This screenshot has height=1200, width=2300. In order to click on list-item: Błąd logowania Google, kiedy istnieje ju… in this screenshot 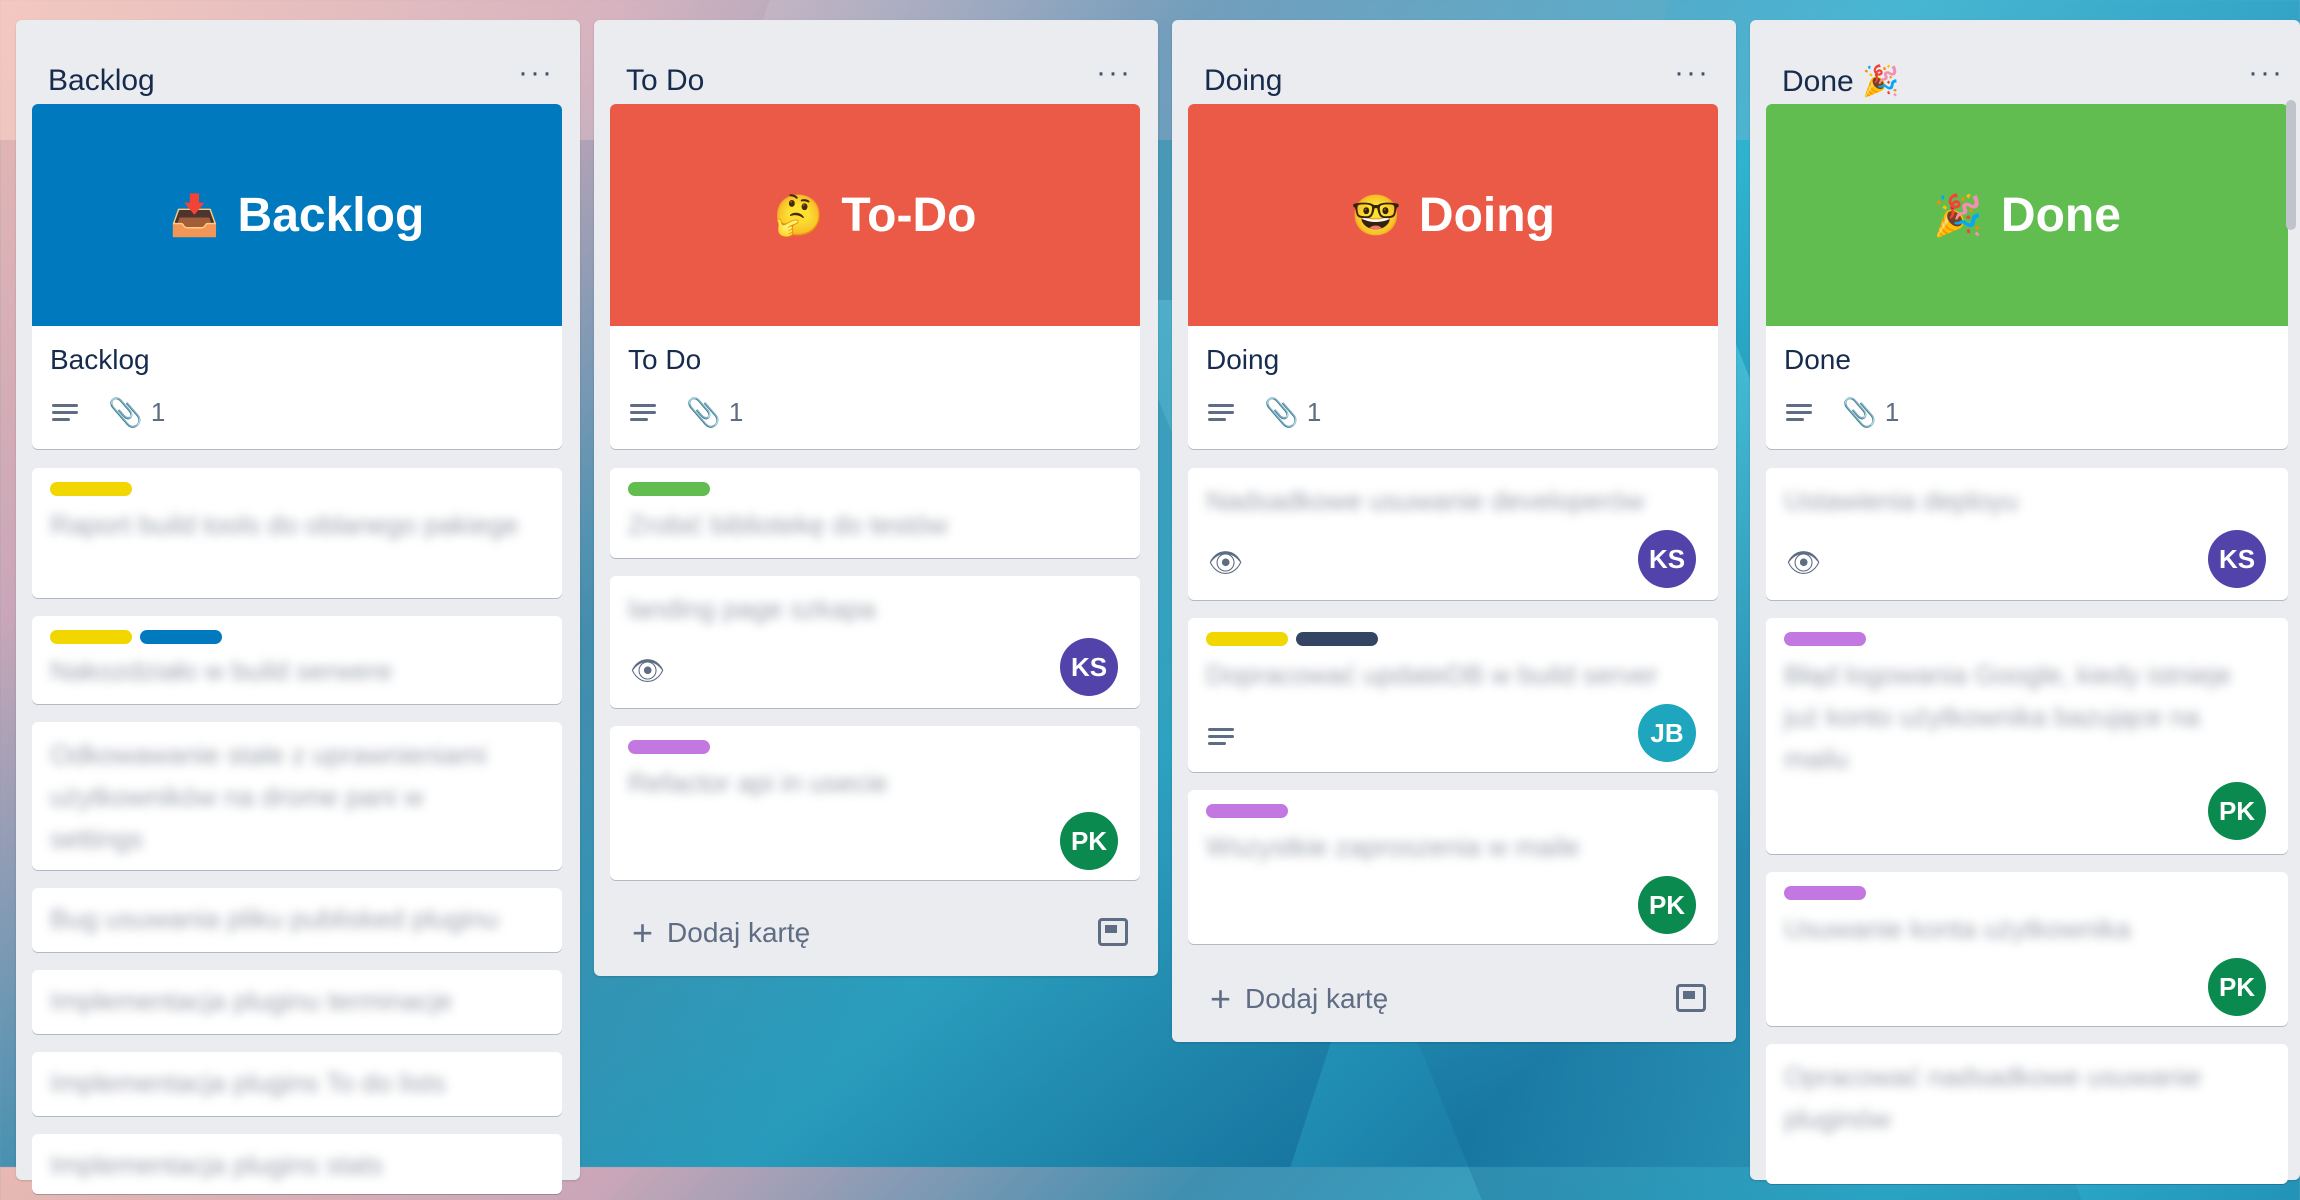, I will do `click(2027, 736)`.